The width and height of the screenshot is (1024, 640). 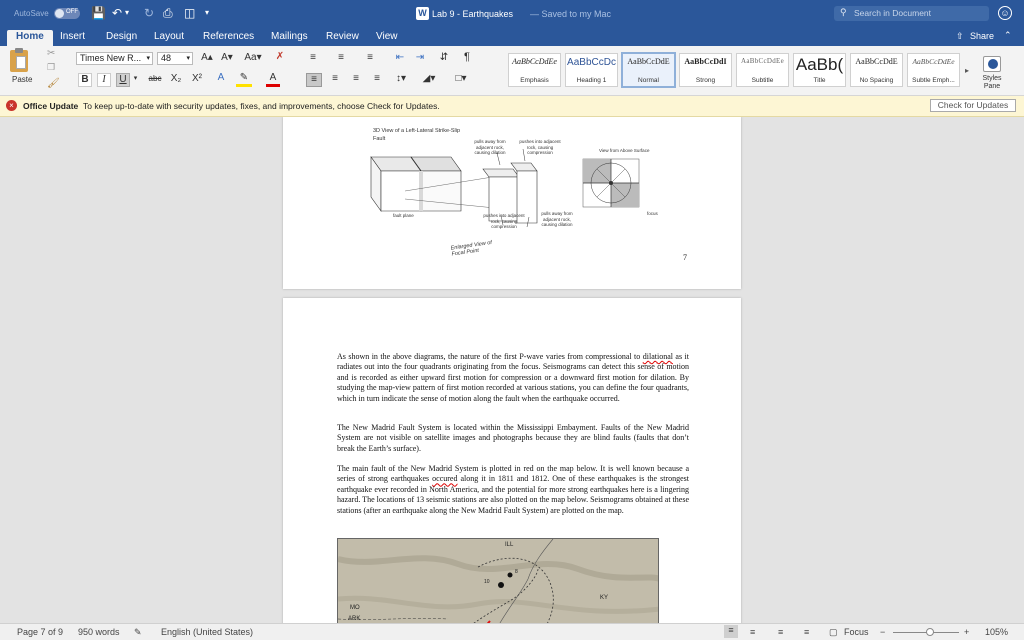 What do you see at coordinates (819, 64) in the screenshot?
I see `style-sample: AaBb(` at bounding box center [819, 64].